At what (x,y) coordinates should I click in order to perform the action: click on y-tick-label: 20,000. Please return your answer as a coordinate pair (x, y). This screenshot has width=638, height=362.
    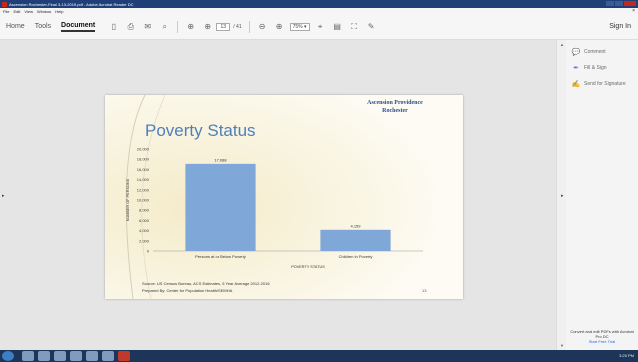
    Looking at the image, I should click on (143, 149).